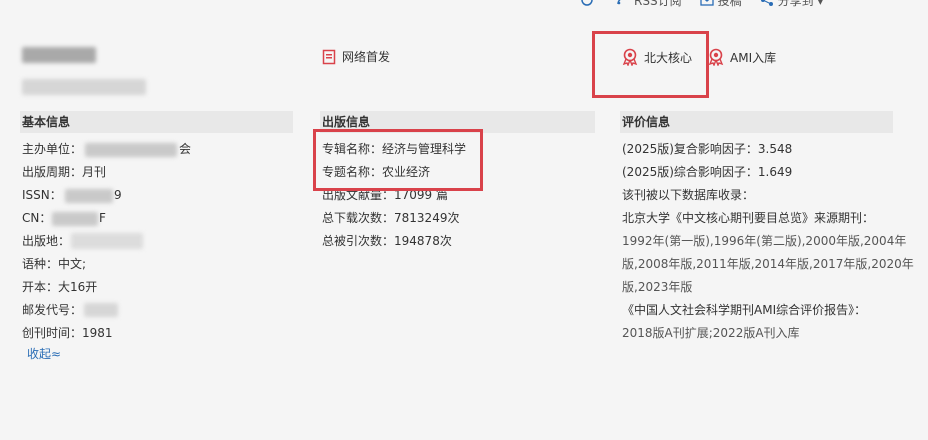  What do you see at coordinates (185, 149) in the screenshot?
I see `sponsor-suffix: 会` at bounding box center [185, 149].